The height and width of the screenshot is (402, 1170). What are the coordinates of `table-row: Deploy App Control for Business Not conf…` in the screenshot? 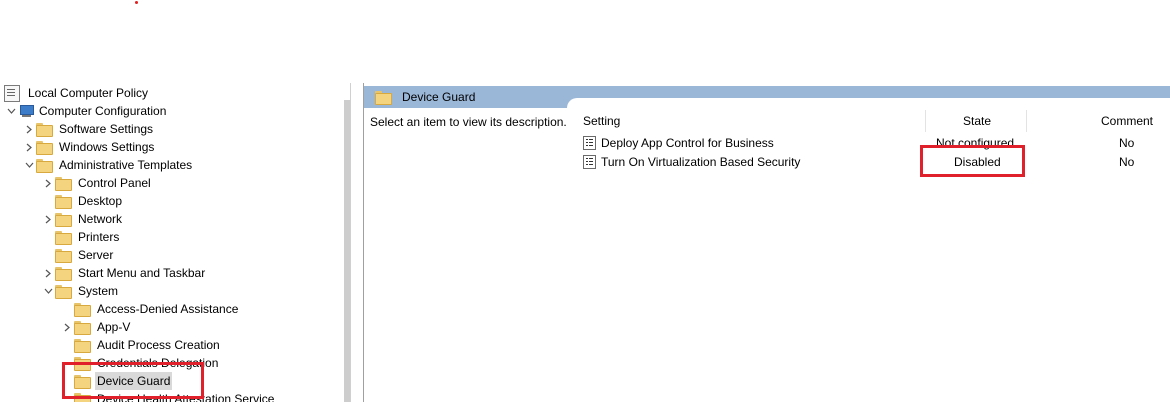 It's located at (876, 143).